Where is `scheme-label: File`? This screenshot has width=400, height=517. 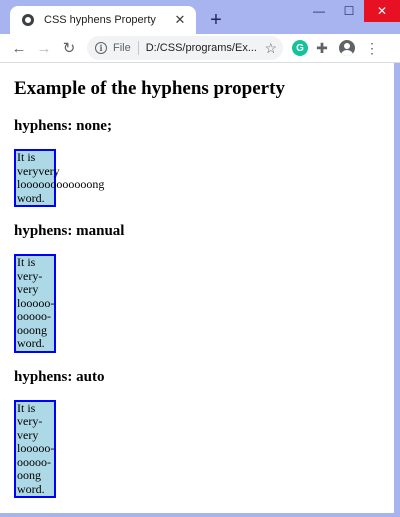 scheme-label: File is located at coordinates (122, 48).